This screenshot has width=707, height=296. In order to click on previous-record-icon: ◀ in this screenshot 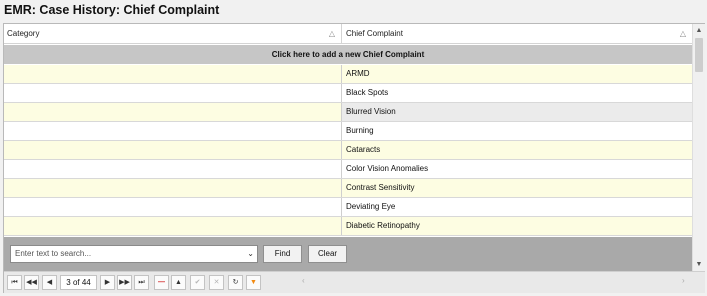, I will do `click(49, 282)`.